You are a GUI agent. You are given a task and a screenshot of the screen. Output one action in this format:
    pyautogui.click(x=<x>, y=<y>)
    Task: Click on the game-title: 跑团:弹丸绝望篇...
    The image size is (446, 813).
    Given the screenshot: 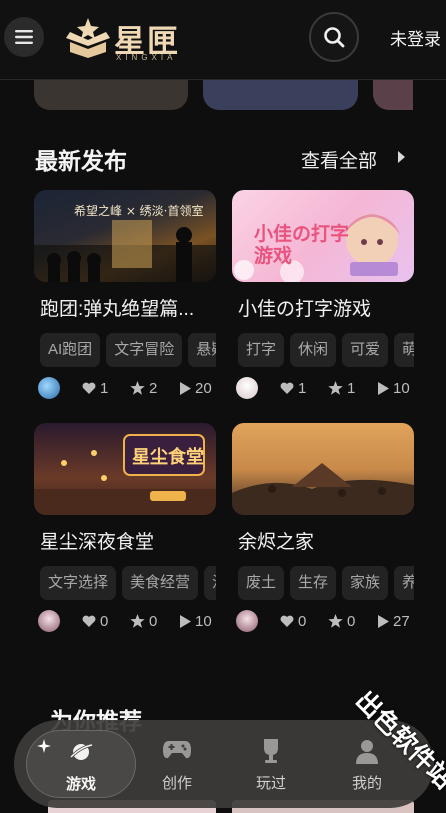 What is the action you would take?
    pyautogui.click(x=128, y=307)
    